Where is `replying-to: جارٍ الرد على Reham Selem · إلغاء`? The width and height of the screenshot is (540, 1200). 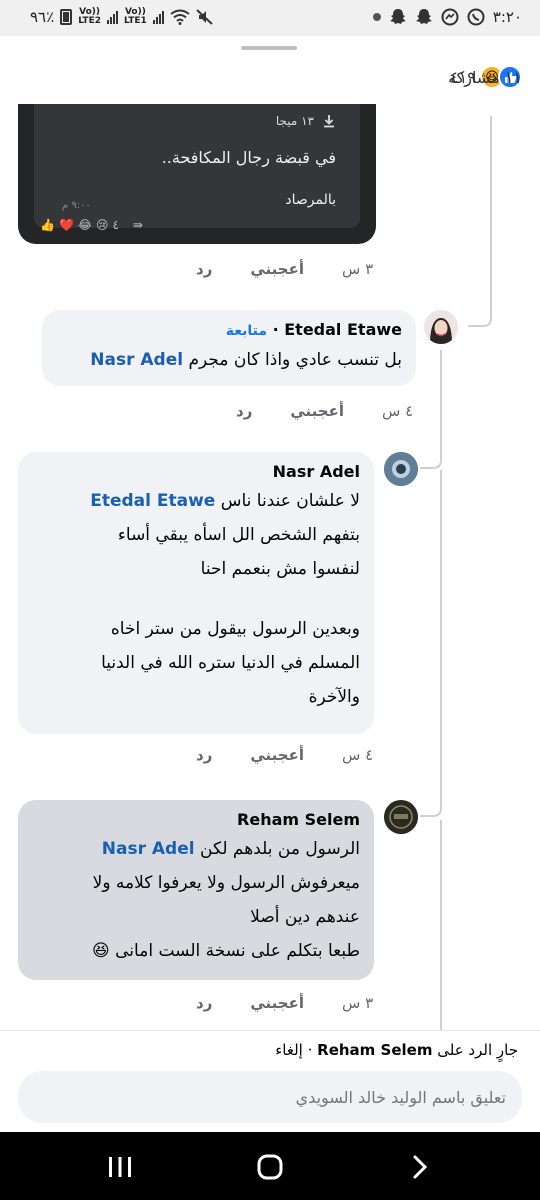 replying-to: جارٍ الرد على Reham Selem · إلغاء is located at coordinates (396, 1050).